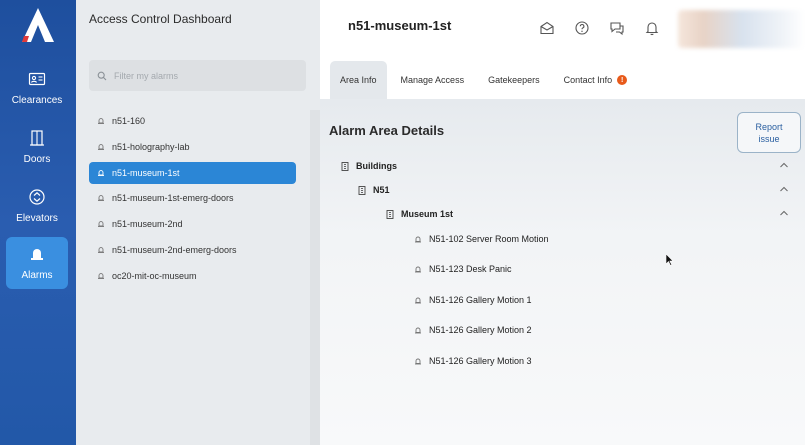  Describe the element at coordinates (652, 28) in the screenshot. I see `bell-icon` at that location.